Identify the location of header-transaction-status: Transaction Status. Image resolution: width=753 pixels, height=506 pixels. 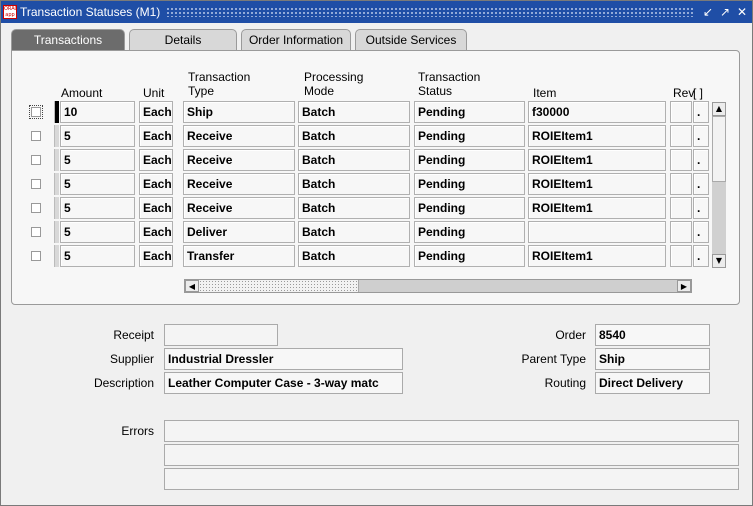
(449, 84).